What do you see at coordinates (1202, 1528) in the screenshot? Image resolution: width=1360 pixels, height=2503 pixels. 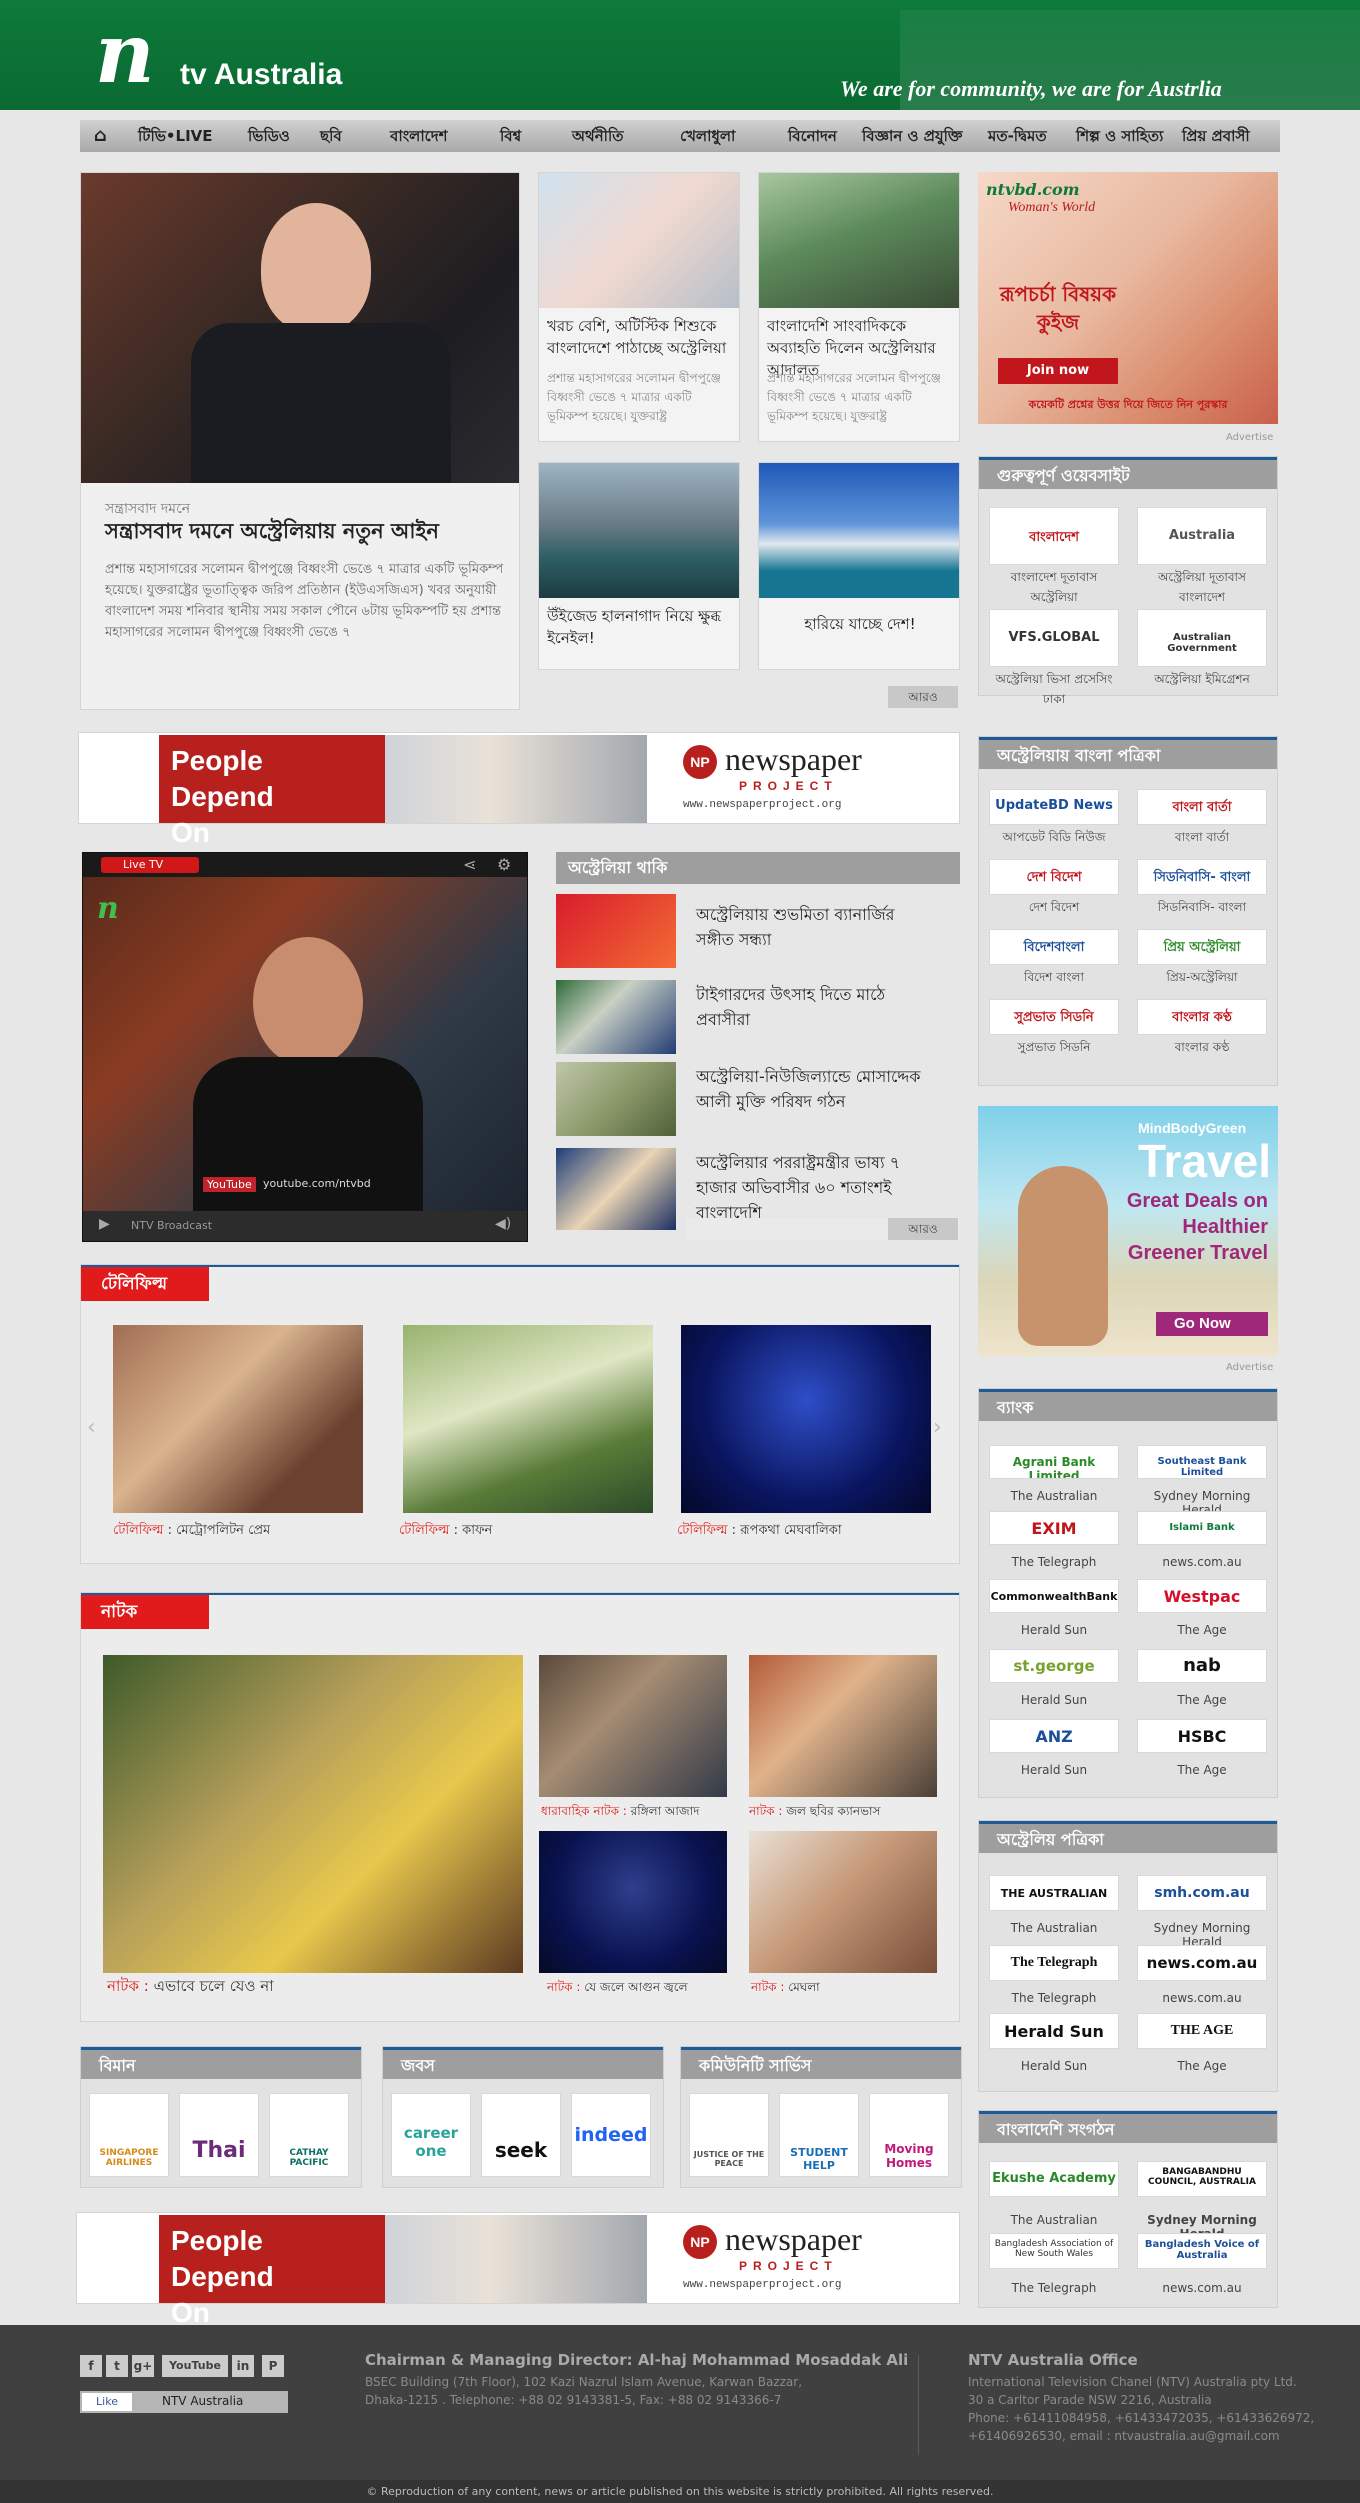 I see `islami-bank-logo: Islami Bank` at bounding box center [1202, 1528].